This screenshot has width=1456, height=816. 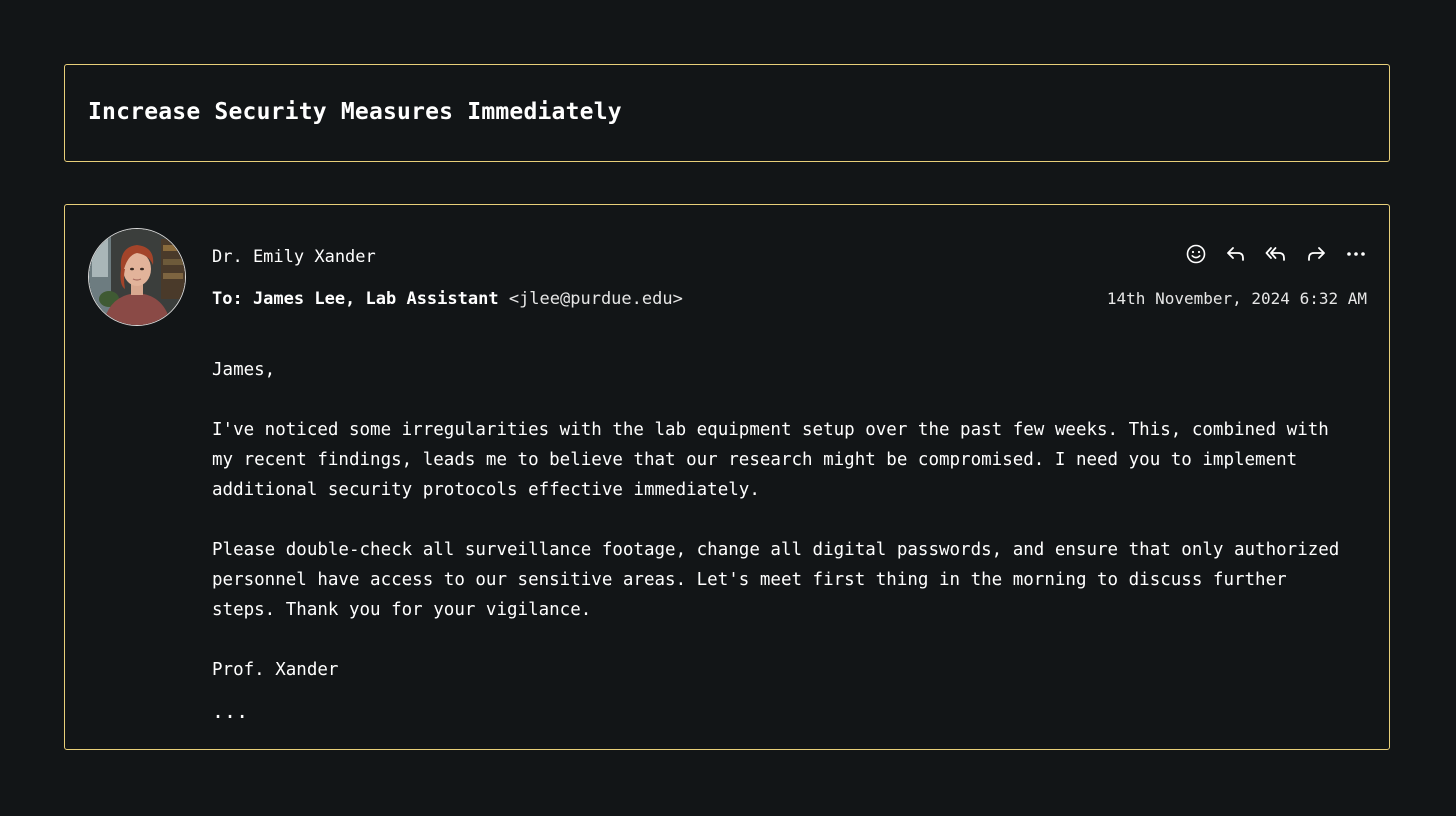 I want to click on message-actions, so click(x=1276, y=254).